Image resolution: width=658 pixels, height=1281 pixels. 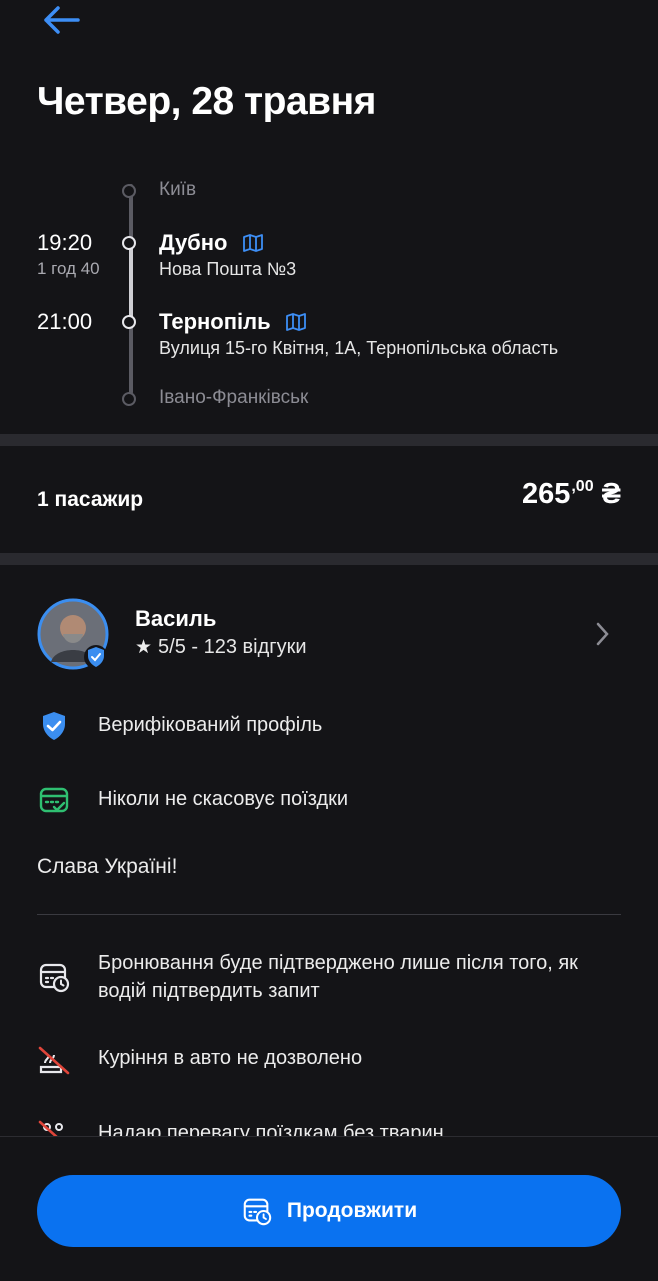 I want to click on chevron-right-icon, so click(x=602, y=634).